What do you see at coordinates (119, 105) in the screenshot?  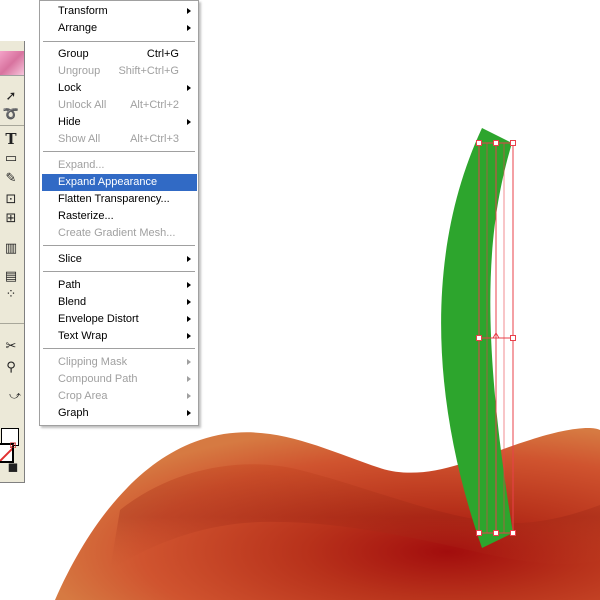 I see `menu-item-unlock-all: Unlock All Alt+Ctrl+2` at bounding box center [119, 105].